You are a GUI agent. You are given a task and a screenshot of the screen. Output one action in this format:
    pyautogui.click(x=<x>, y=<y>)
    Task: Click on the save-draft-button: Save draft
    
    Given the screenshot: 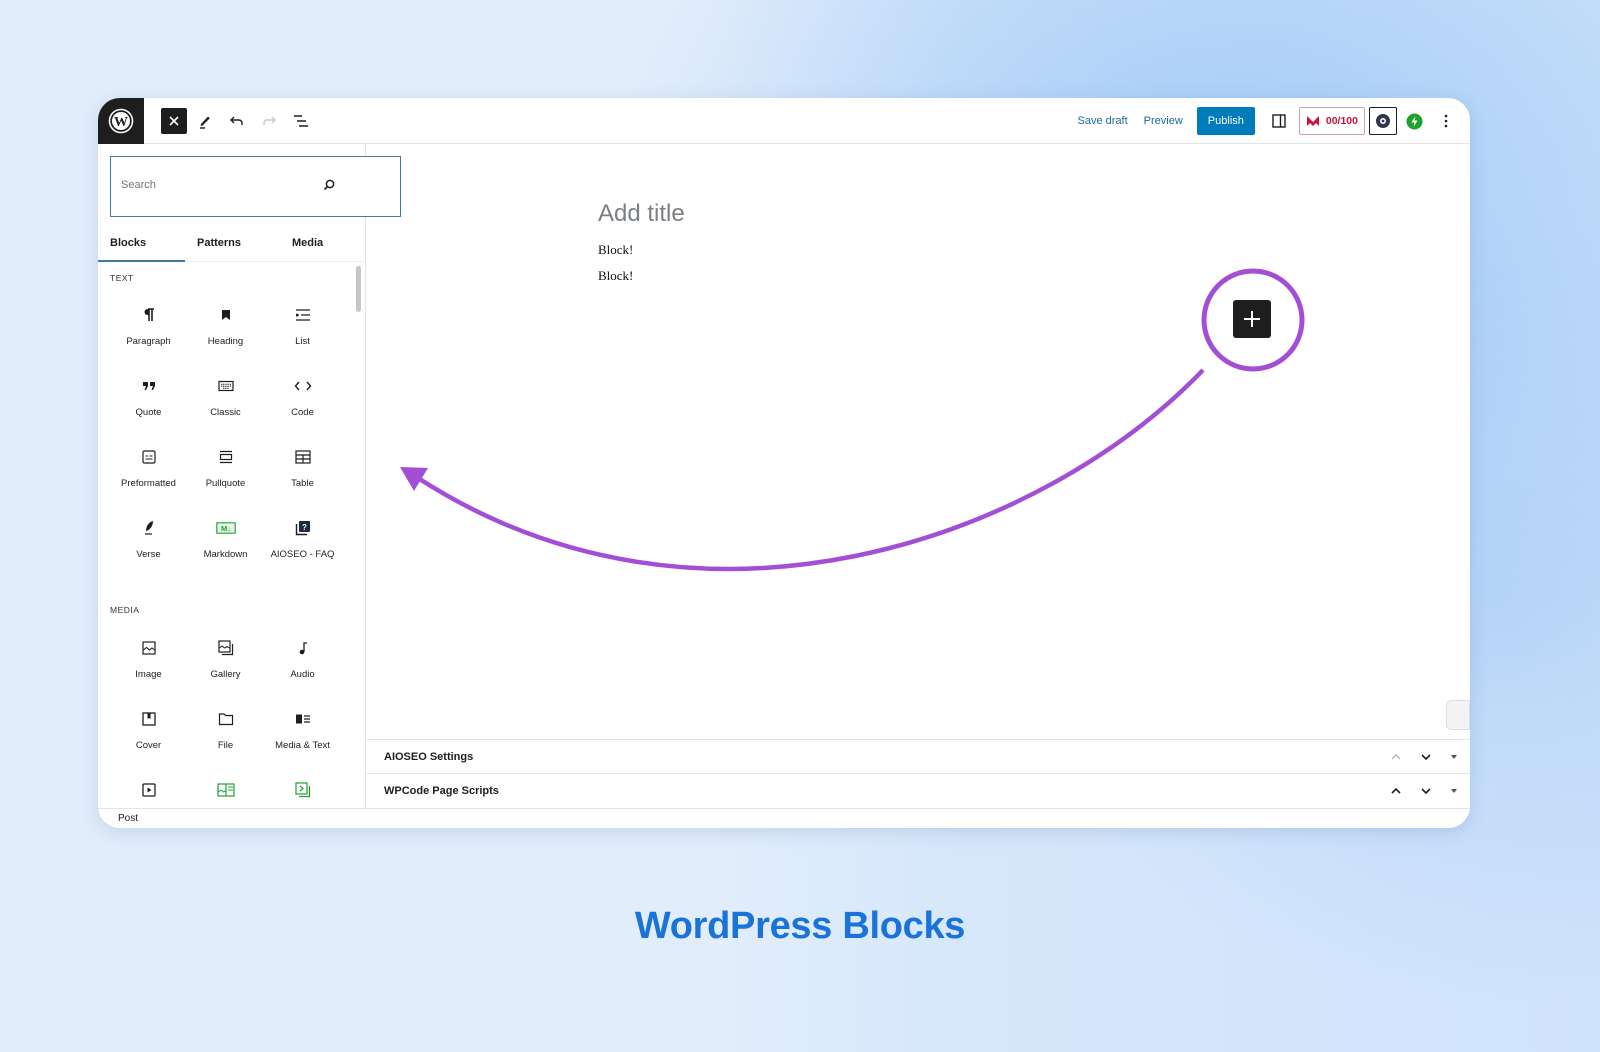 What is the action you would take?
    pyautogui.click(x=1103, y=121)
    